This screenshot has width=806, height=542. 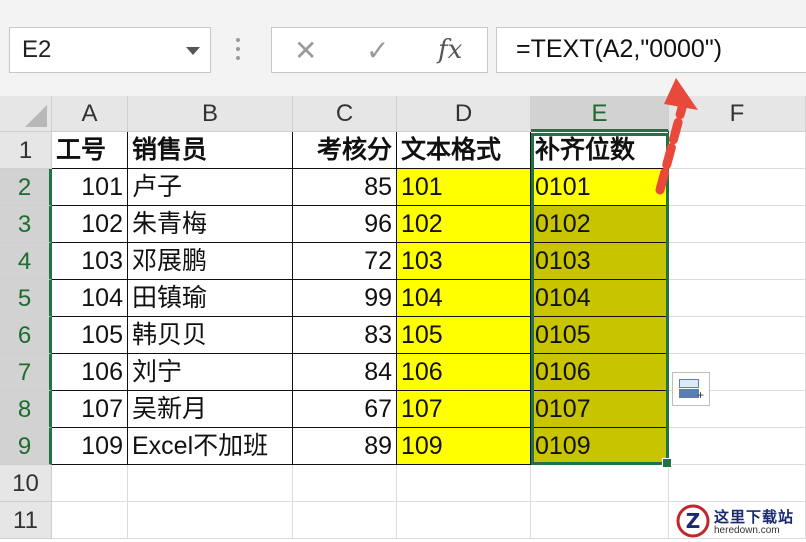 I want to click on cell-d7: 106, so click(x=464, y=372).